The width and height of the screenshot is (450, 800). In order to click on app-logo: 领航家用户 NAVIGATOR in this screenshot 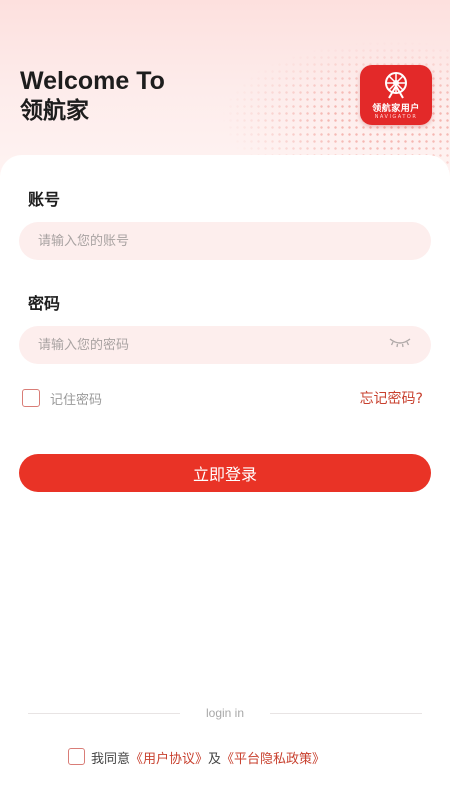, I will do `click(396, 95)`.